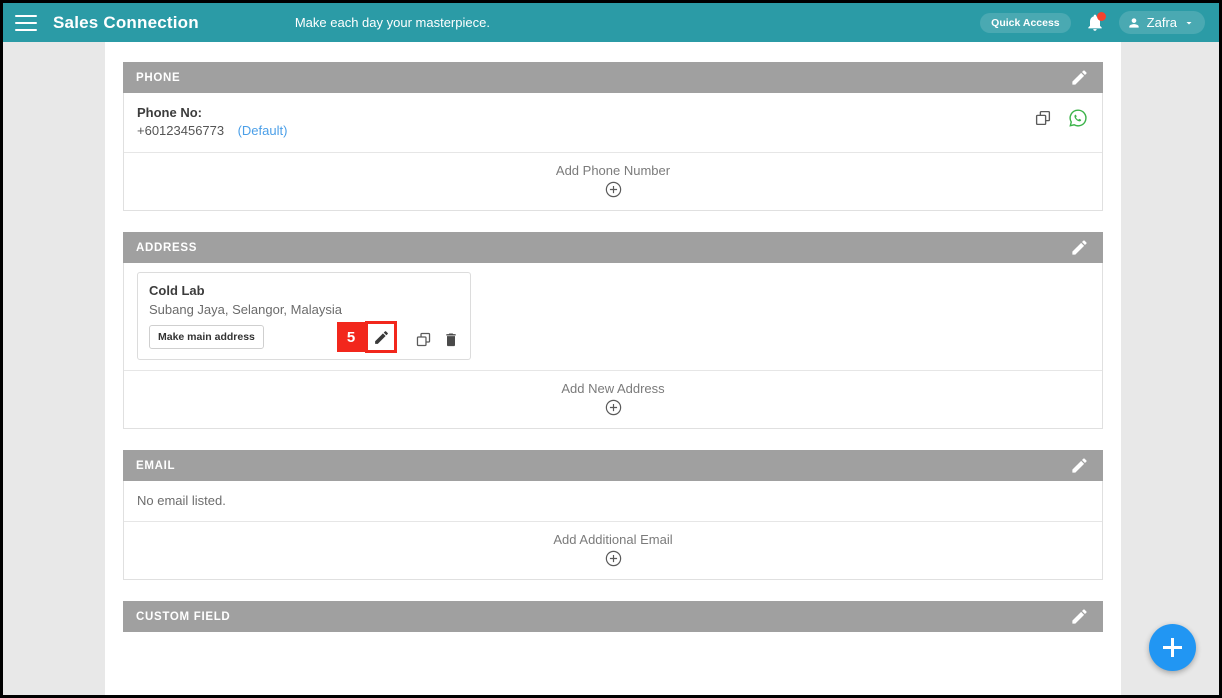 This screenshot has height=698, width=1222. I want to click on app-brand-title: Sales Connection, so click(126, 22).